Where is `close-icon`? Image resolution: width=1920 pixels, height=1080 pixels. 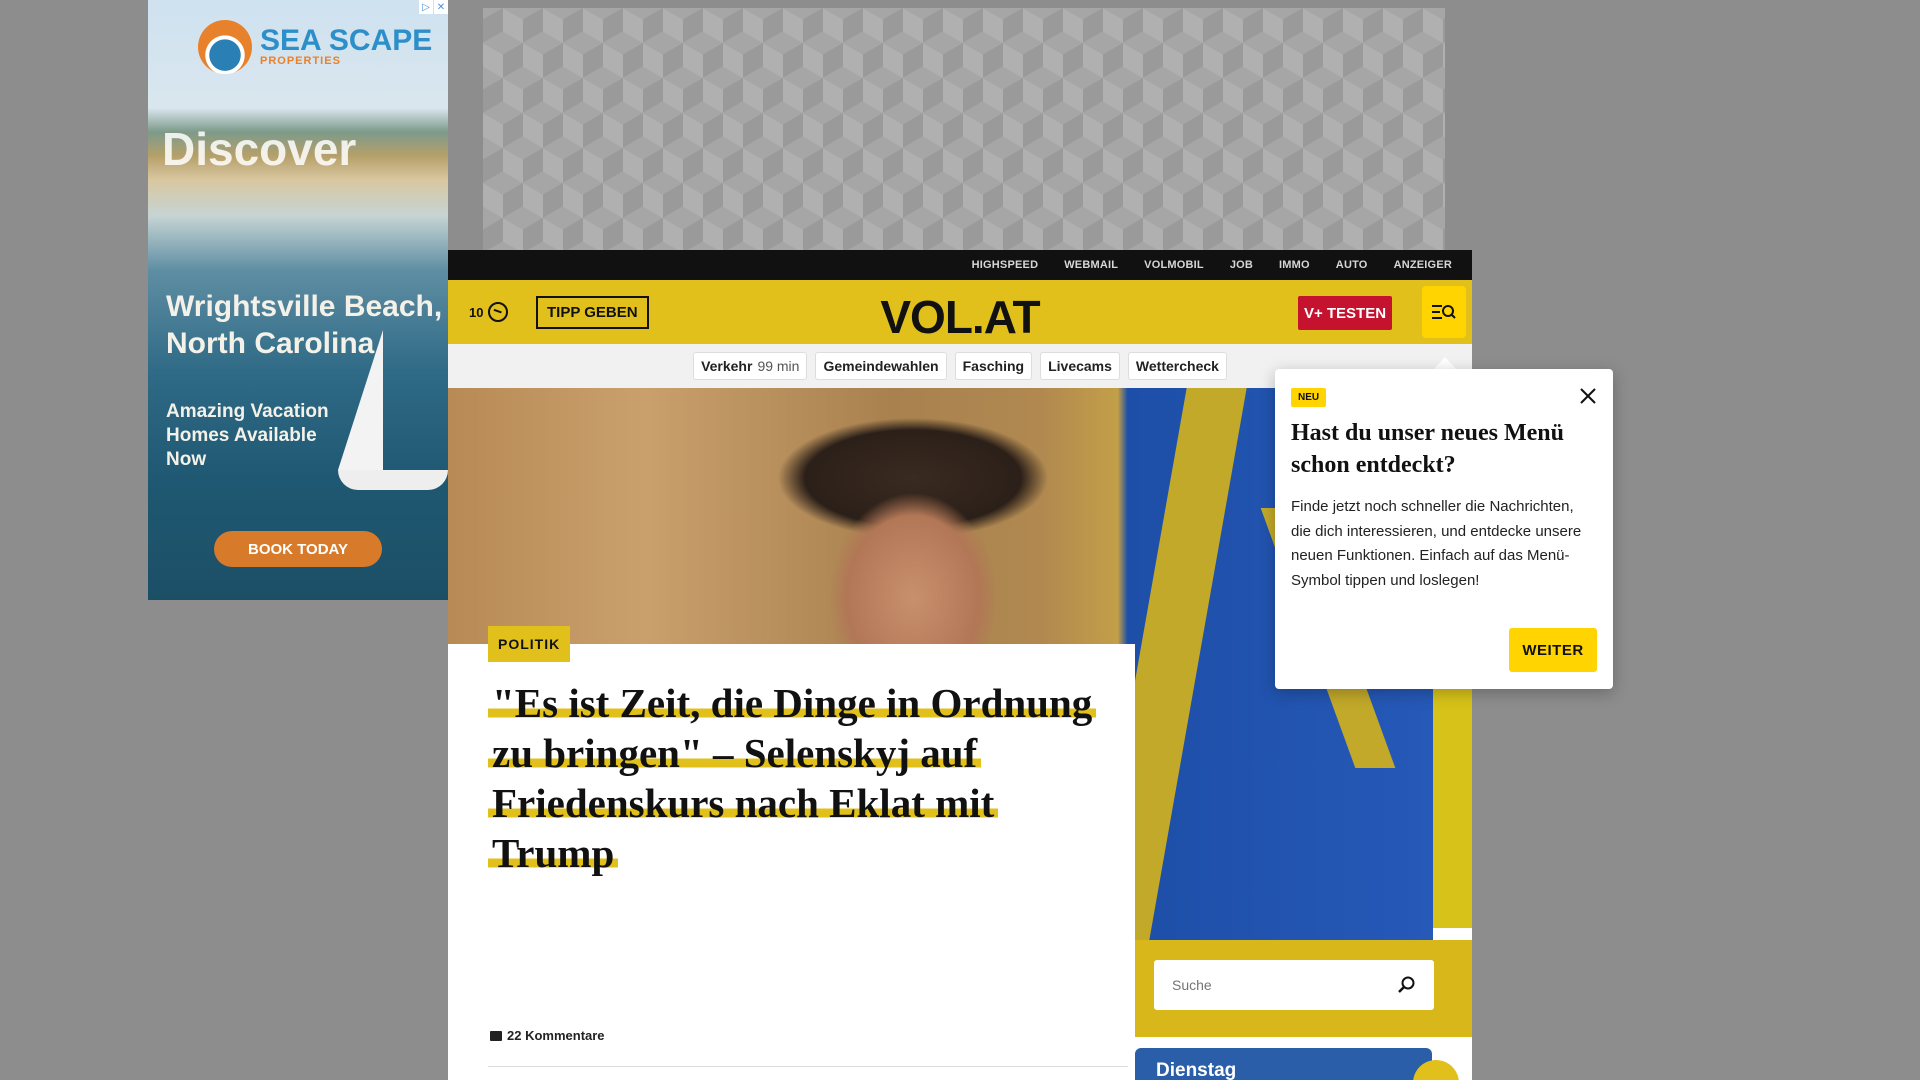
close-icon is located at coordinates (1588, 396).